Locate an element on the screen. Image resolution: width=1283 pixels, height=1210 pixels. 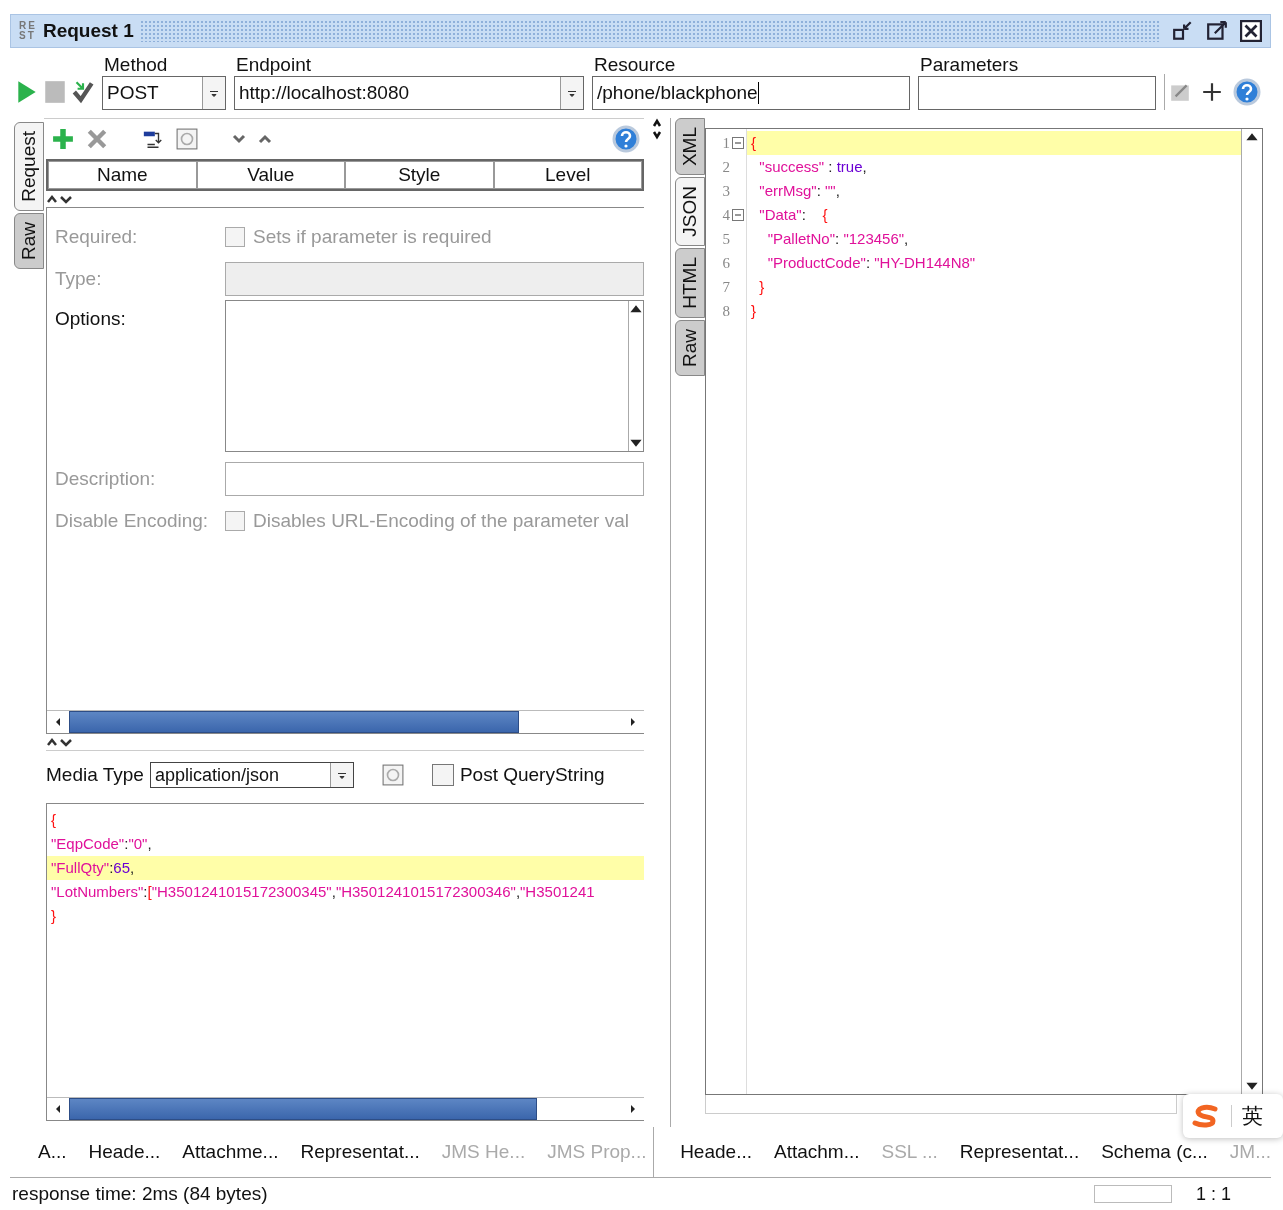
chevron-down-icon is located at coordinates (239, 139).